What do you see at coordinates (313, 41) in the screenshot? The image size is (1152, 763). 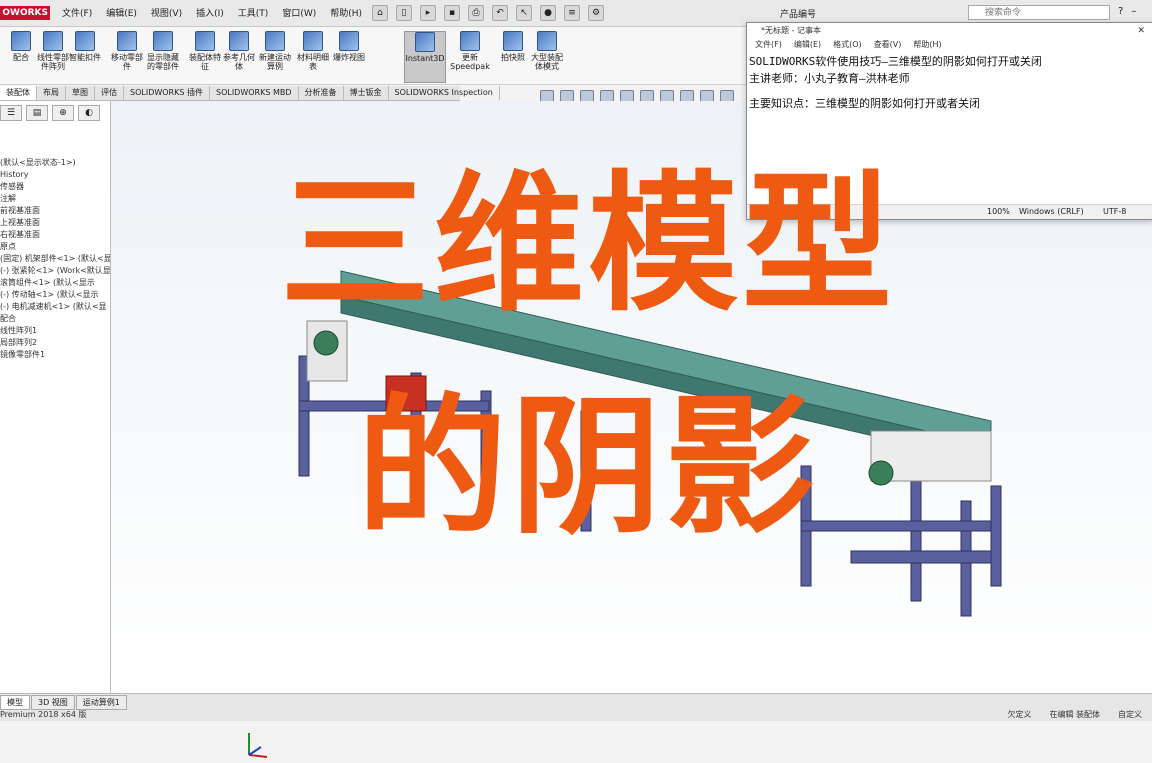 I see `bom-icon` at bounding box center [313, 41].